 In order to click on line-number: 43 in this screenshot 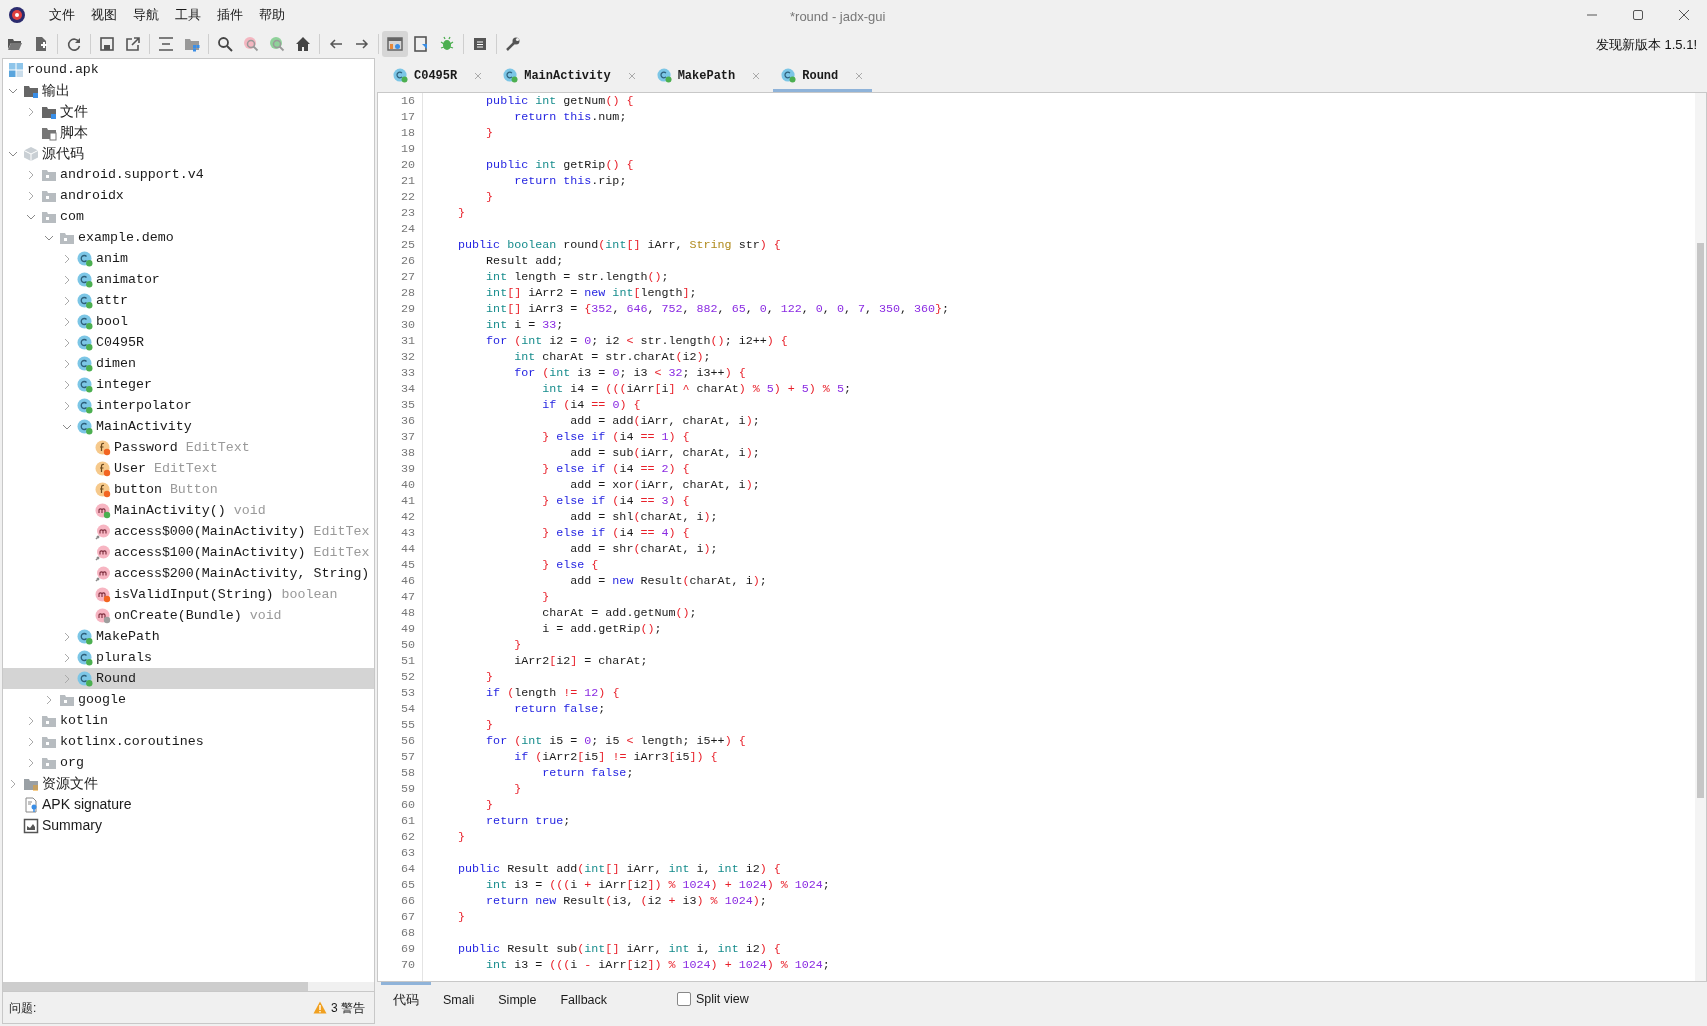, I will do `click(407, 533)`.